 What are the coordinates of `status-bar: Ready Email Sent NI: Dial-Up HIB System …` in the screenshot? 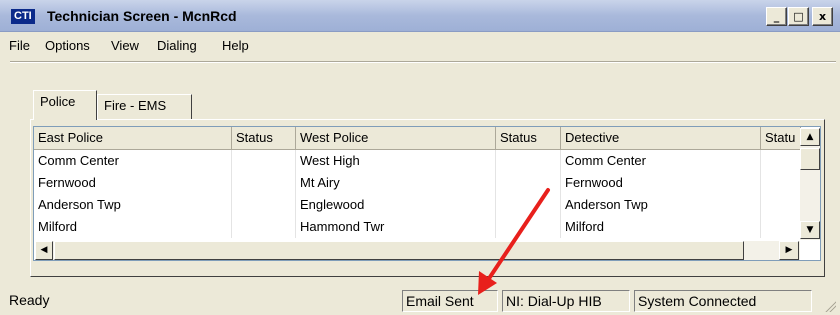 It's located at (420, 301).